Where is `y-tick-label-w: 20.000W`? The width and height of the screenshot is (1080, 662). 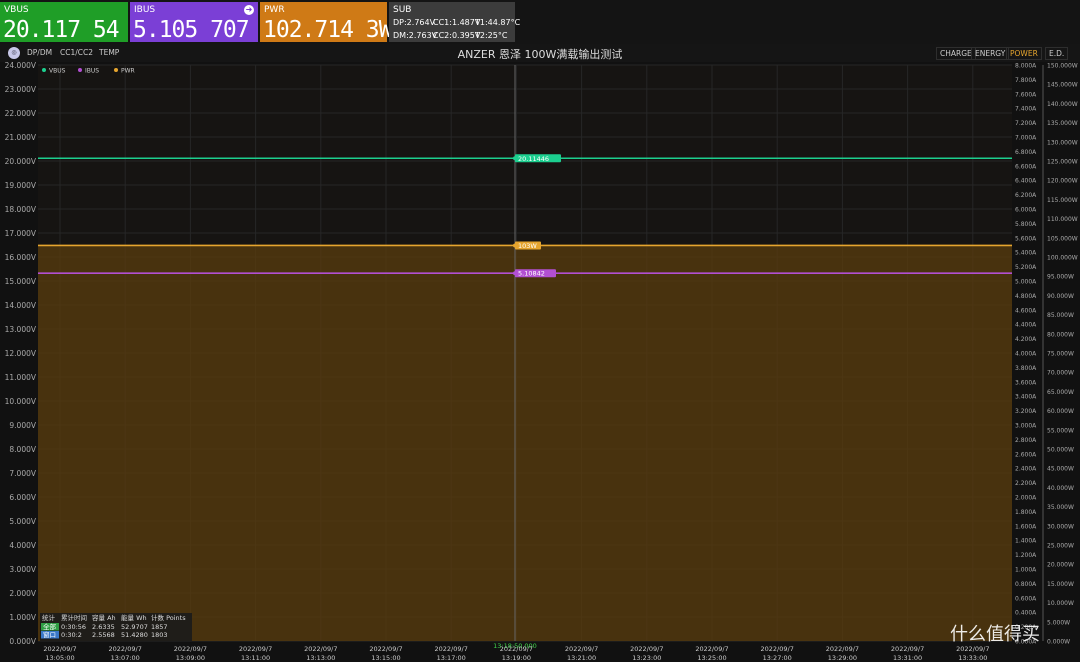
y-tick-label-w: 20.000W is located at coordinates (1060, 565).